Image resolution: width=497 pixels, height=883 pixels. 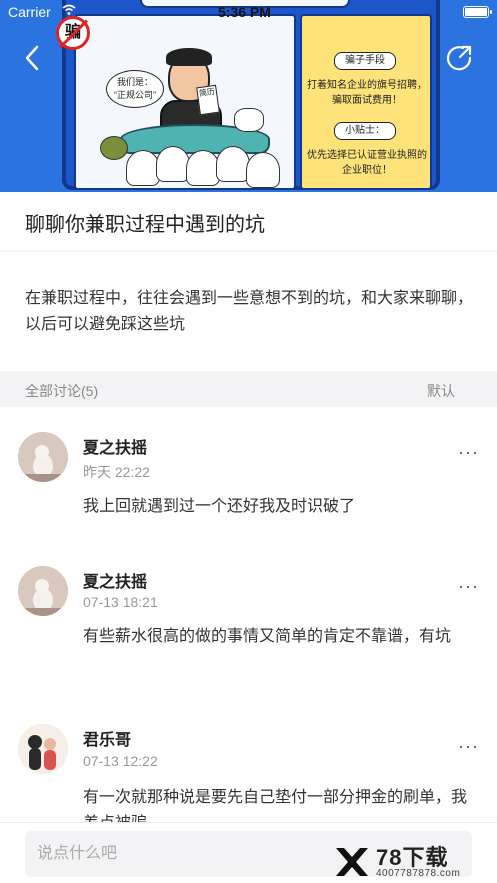 I want to click on banner-text-scam: 打着知名企业的旗号招聘，骗取面试费用！, so click(x=367, y=93).